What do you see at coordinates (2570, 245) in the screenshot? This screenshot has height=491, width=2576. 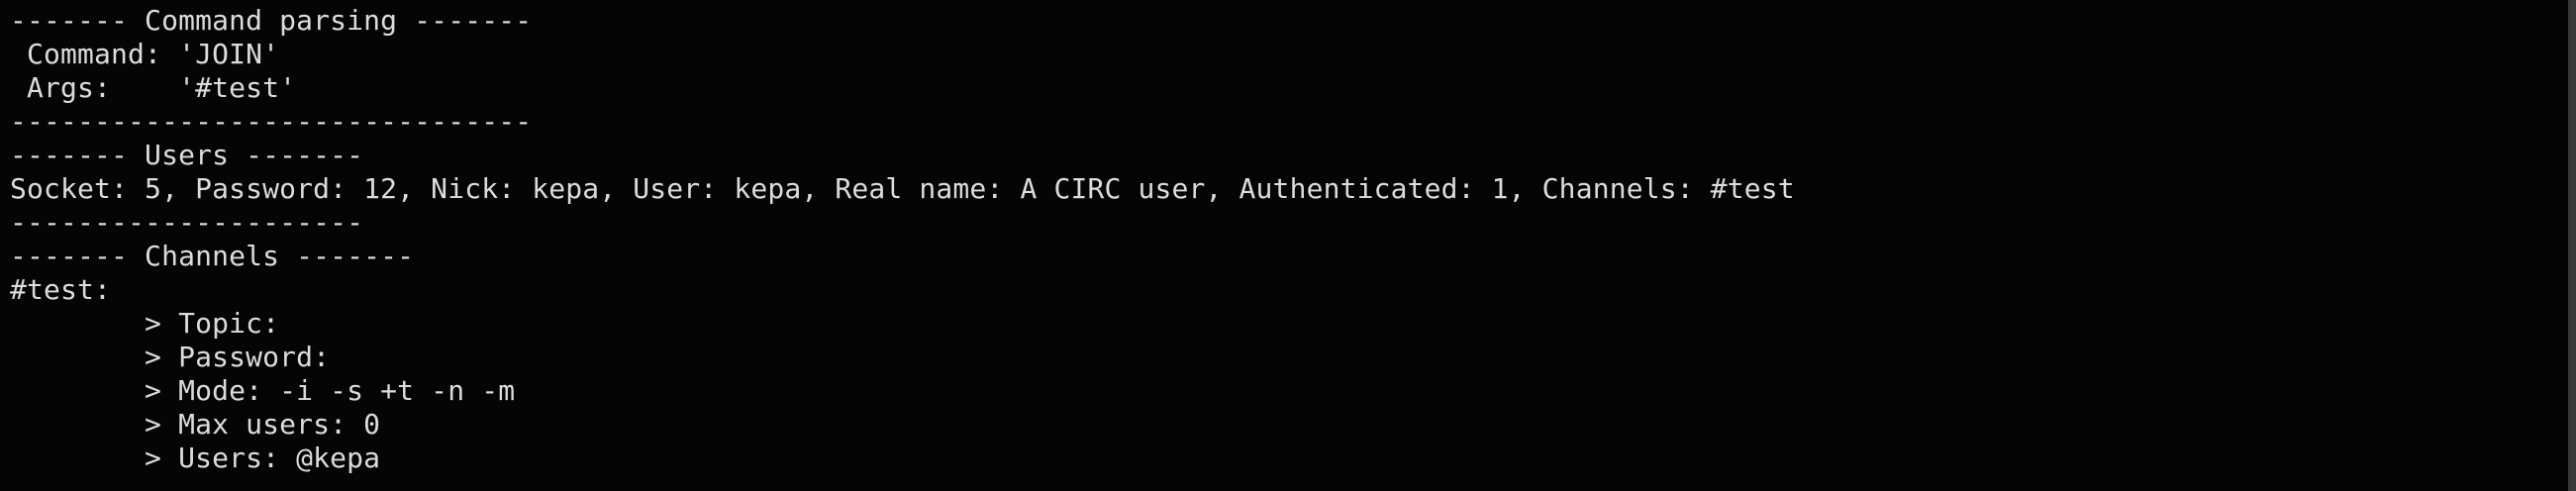 I see `scrollbar` at bounding box center [2570, 245].